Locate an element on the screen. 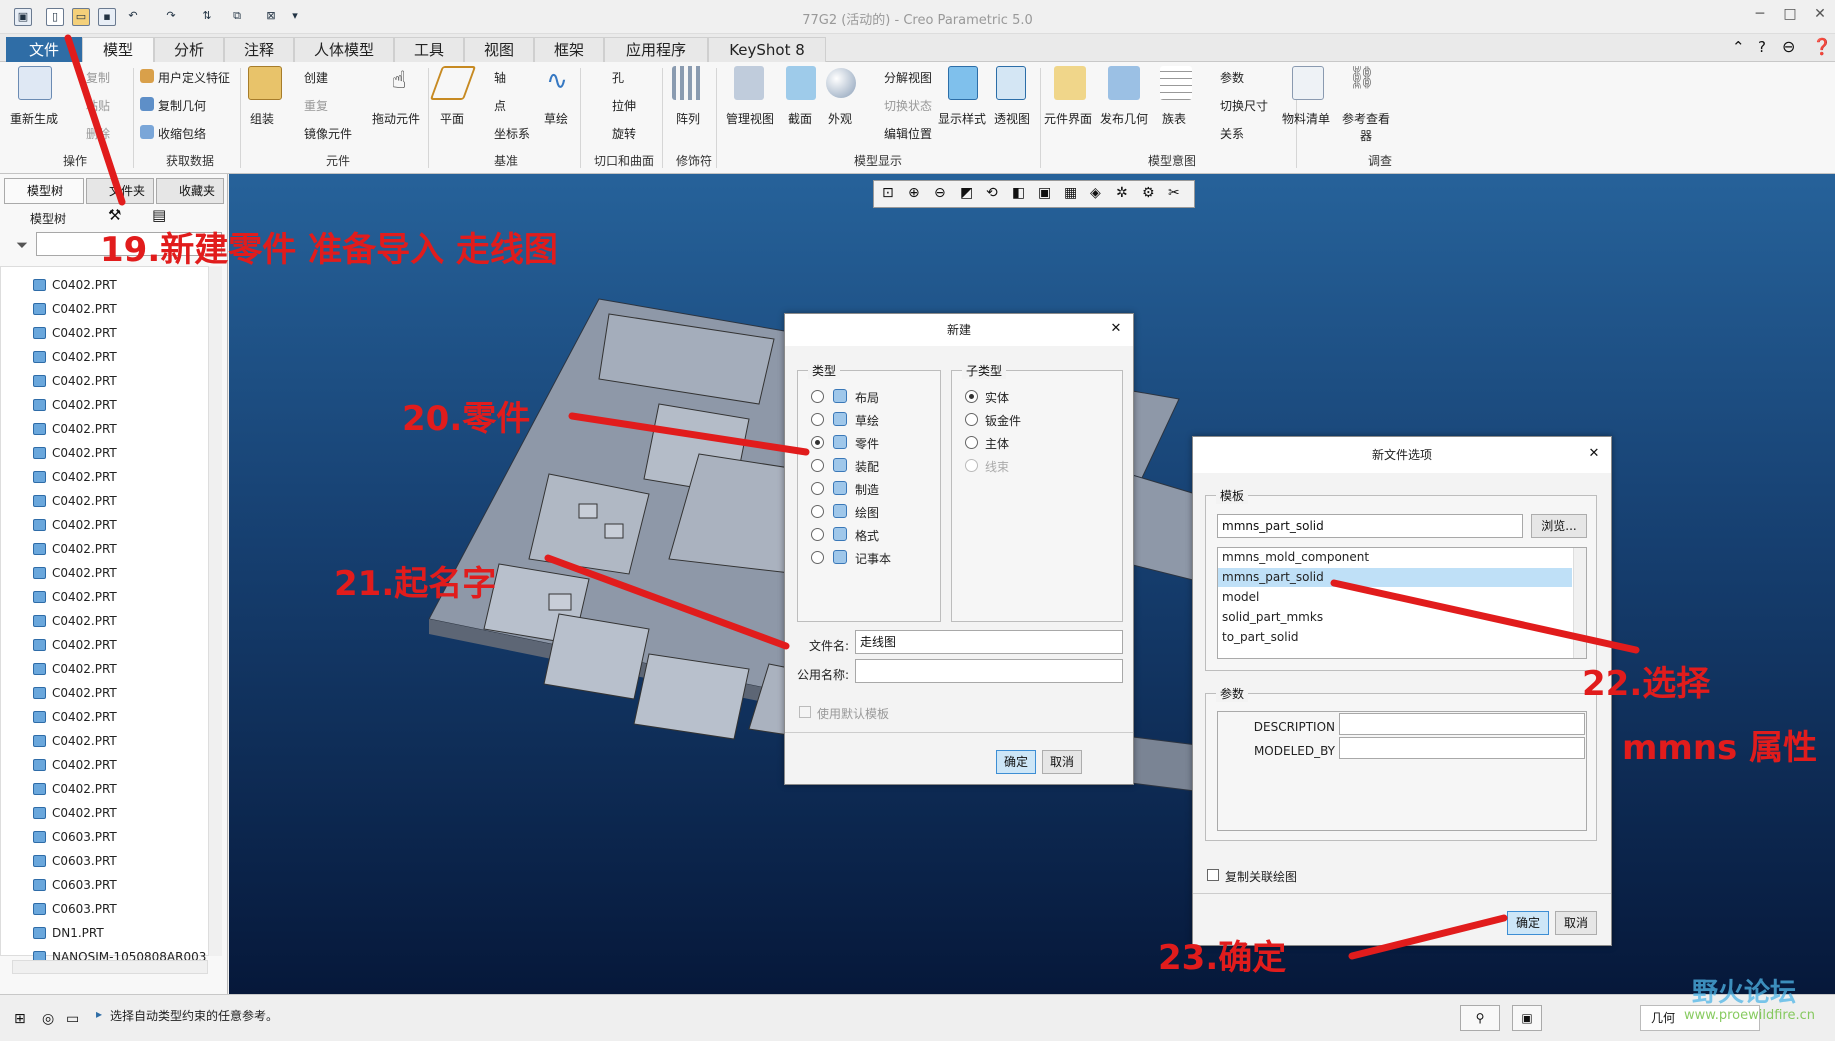 This screenshot has width=1835, height=1041. tree-hscrollbar is located at coordinates (110, 967).